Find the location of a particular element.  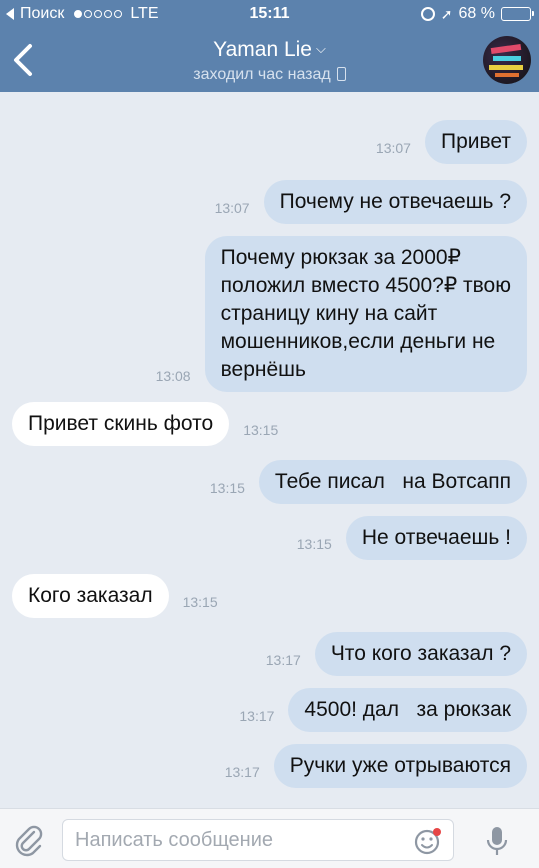

message-bubble: Почему не отвечаешь ? is located at coordinates (395, 202).